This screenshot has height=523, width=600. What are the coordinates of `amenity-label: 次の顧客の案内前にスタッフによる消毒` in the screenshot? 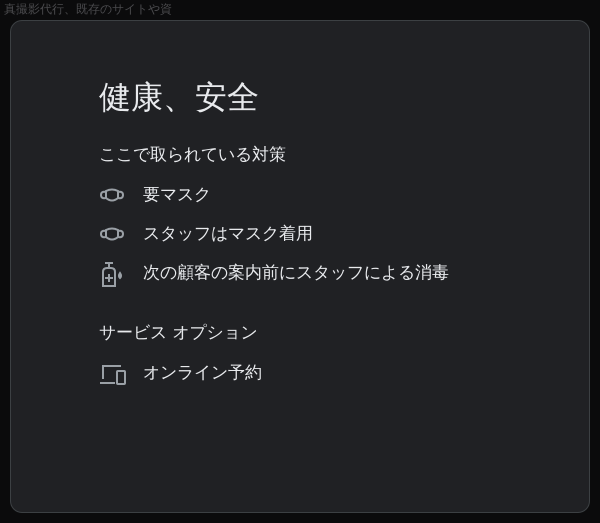 It's located at (296, 274).